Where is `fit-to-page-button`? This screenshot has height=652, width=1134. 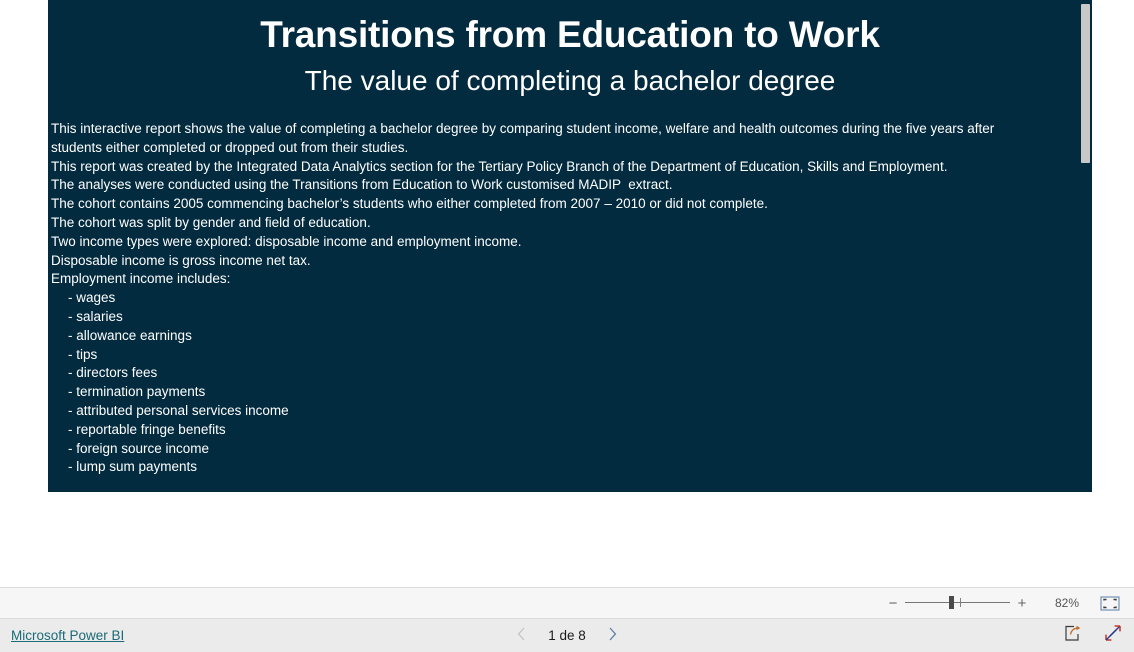
fit-to-page-button is located at coordinates (1110, 603).